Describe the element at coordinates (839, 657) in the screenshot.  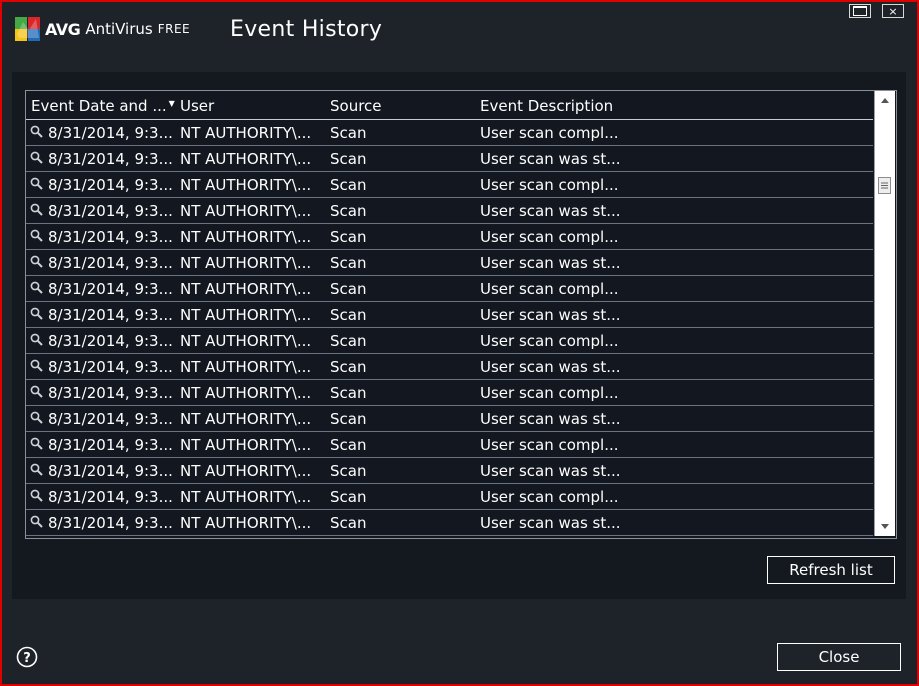
I see `close-button: Close` at that location.